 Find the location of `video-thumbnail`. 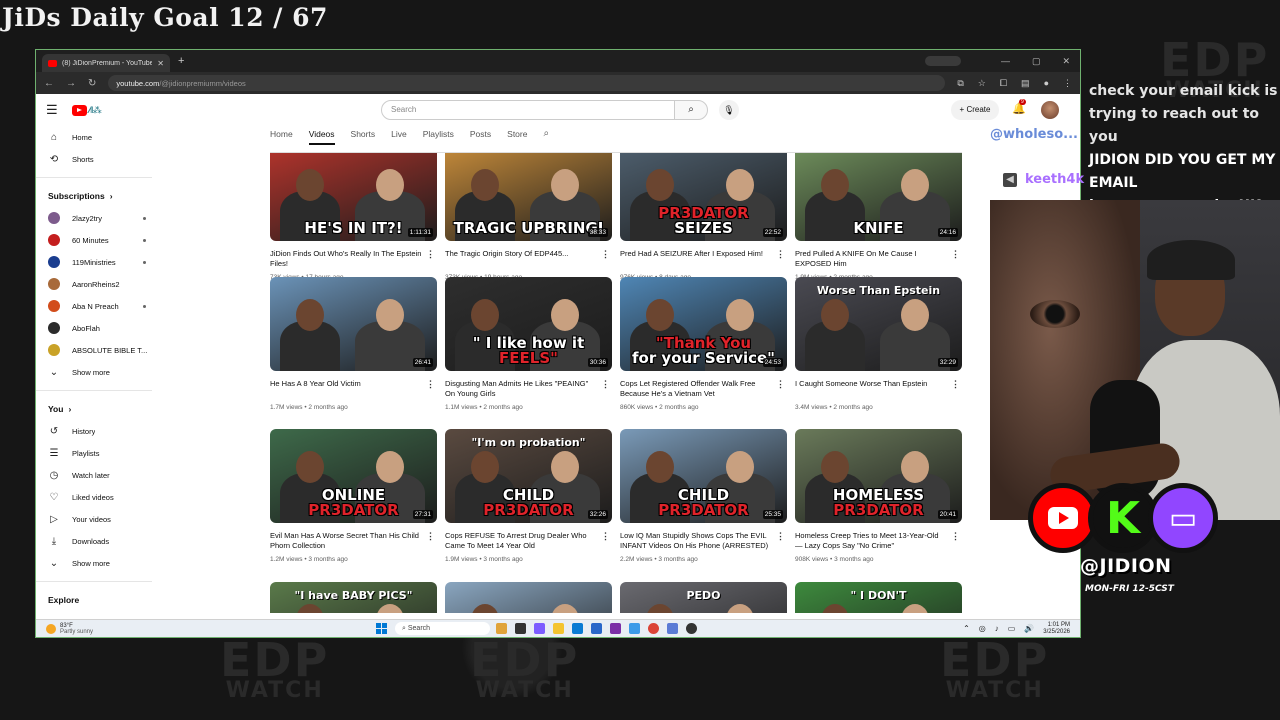

video-thumbnail is located at coordinates (528, 597).